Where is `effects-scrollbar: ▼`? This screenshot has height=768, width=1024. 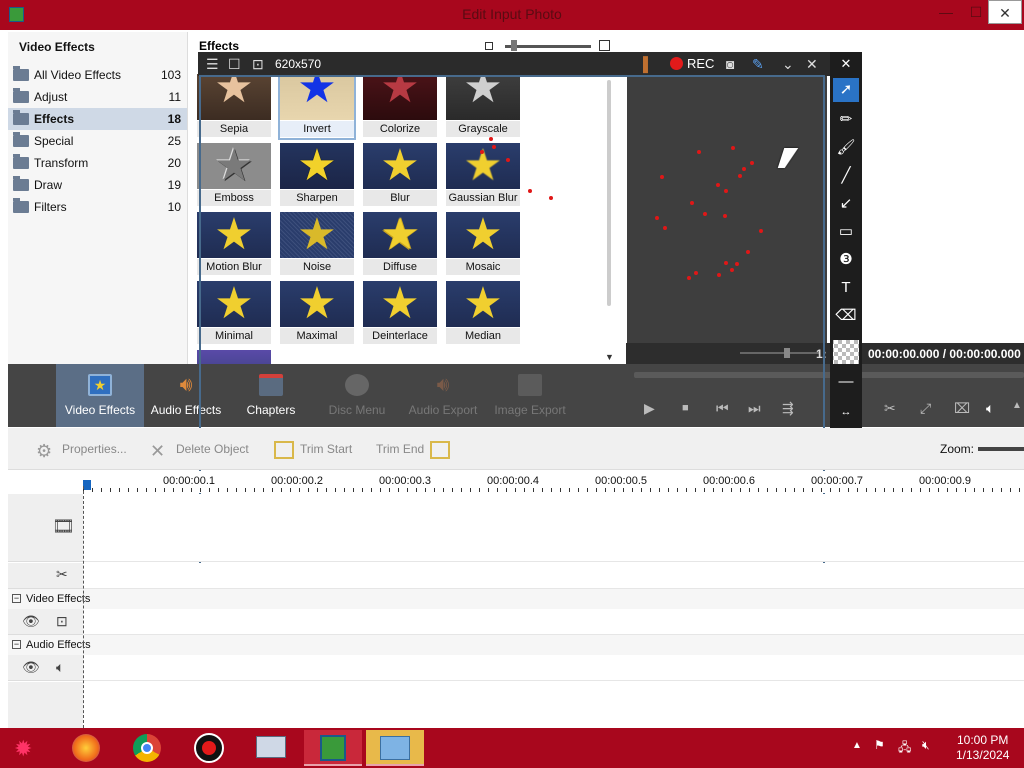 effects-scrollbar: ▼ is located at coordinates (609, 219).